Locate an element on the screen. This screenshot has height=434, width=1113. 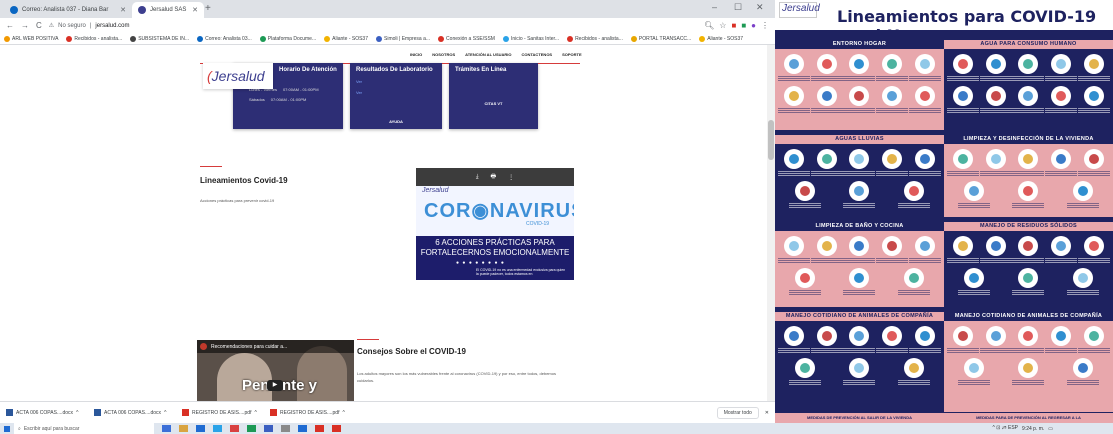
new-tab-button: + is located at coordinates (208, 8).